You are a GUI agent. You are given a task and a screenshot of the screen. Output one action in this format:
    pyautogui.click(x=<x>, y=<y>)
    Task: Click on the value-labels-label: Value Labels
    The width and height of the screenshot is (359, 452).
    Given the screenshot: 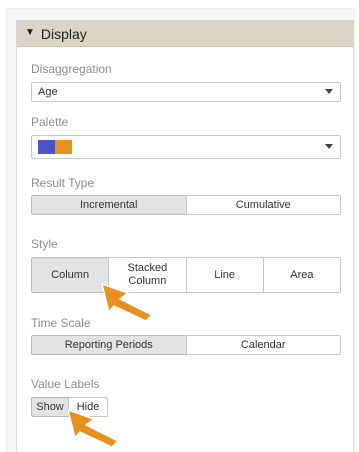 What is the action you would take?
    pyautogui.click(x=65, y=384)
    